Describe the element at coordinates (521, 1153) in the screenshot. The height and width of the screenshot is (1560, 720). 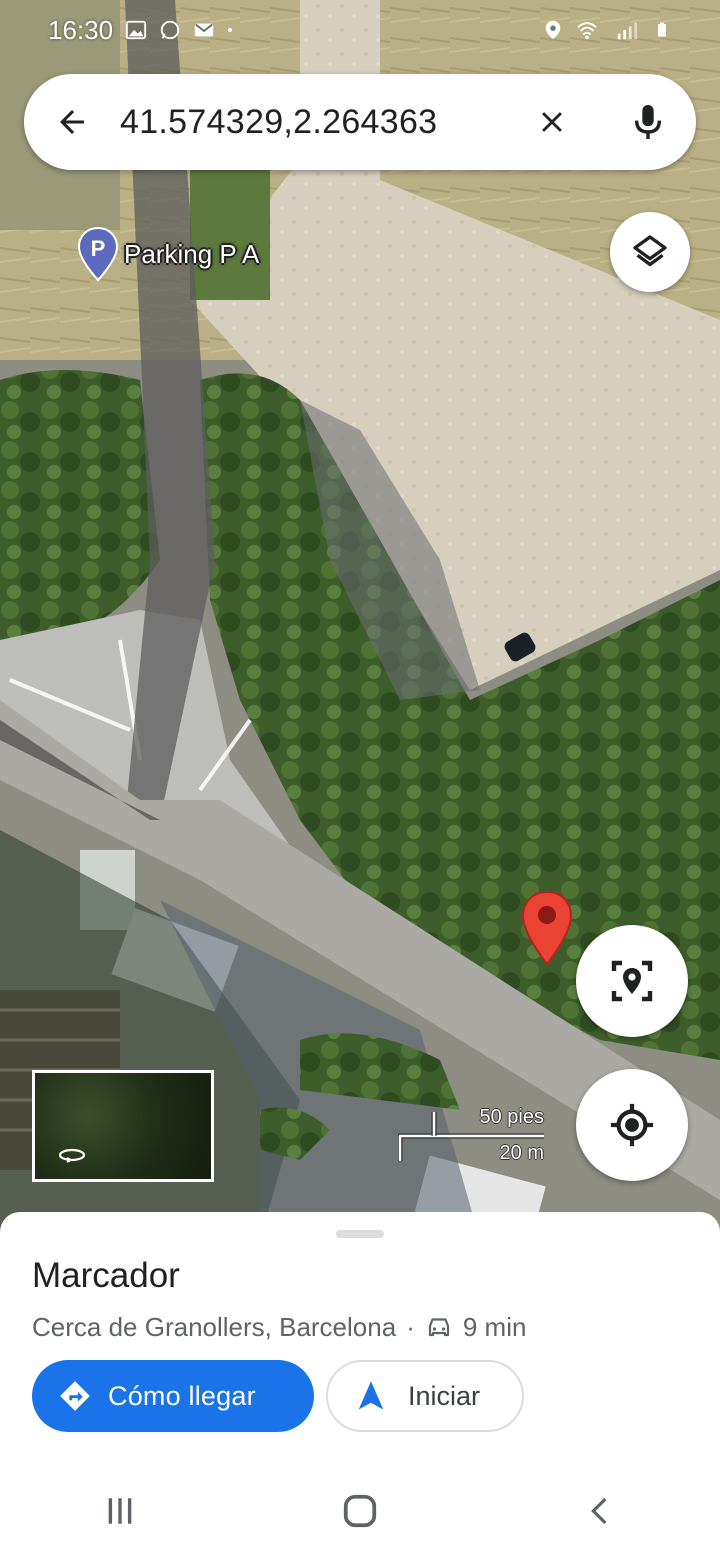
I see `scale-metric: 20 m` at that location.